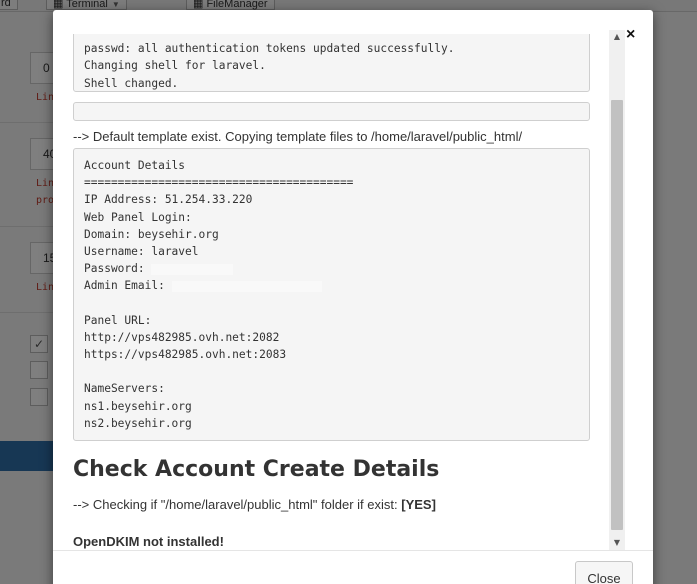 Image resolution: width=697 pixels, height=584 pixels. Describe the element at coordinates (617, 37) in the screenshot. I see `scroll-up-icon: ▲` at that location.